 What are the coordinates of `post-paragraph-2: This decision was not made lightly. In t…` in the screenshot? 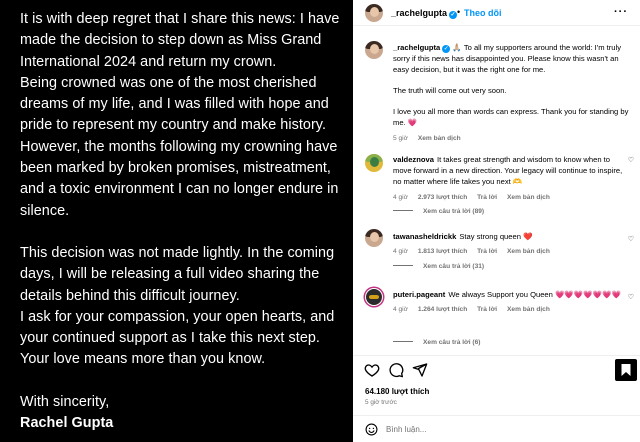 It's located at (177, 306).